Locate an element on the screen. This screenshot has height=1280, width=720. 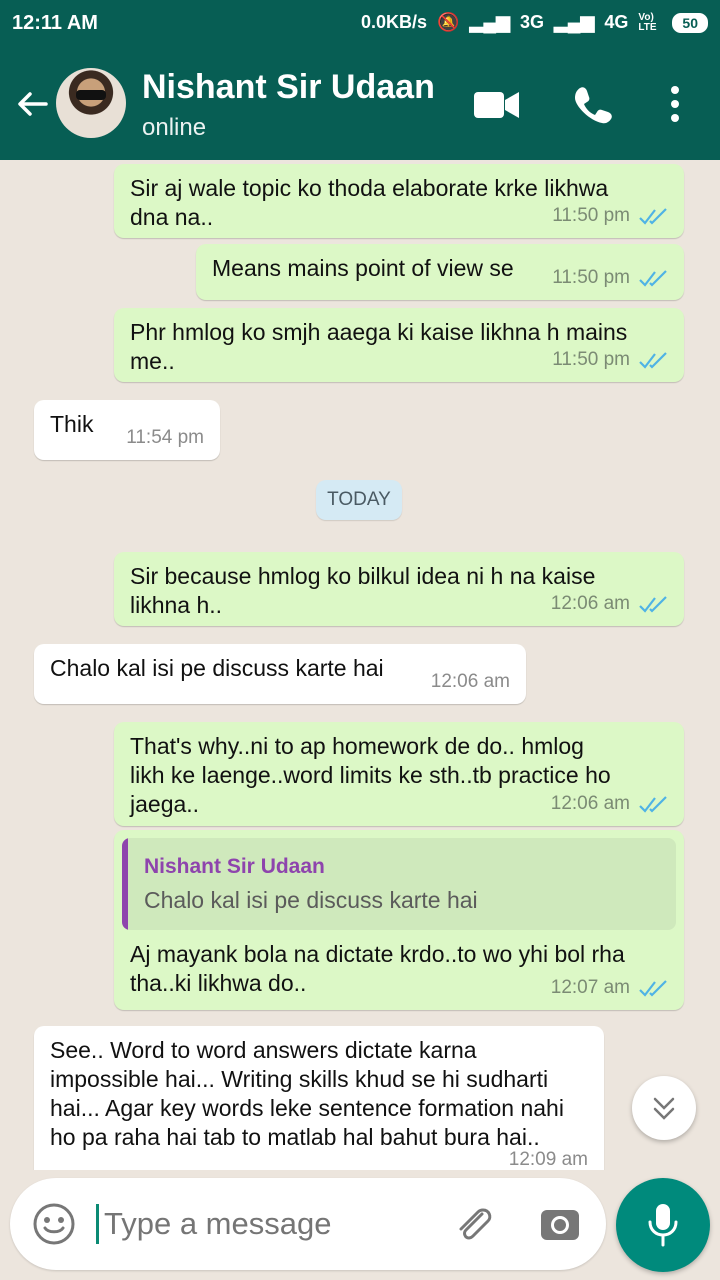
network-type-1: 3G is located at coordinates (531, 22).